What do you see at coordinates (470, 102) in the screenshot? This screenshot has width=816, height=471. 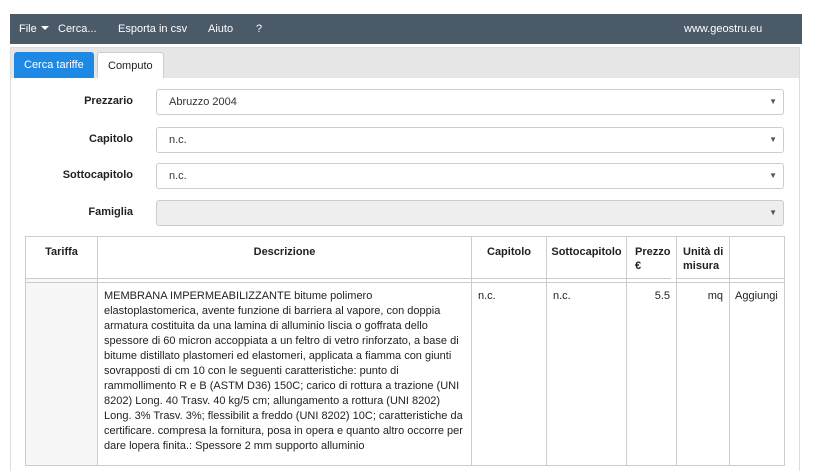 I see `prezzario-select: Abruzzo 2004 ▼` at bounding box center [470, 102].